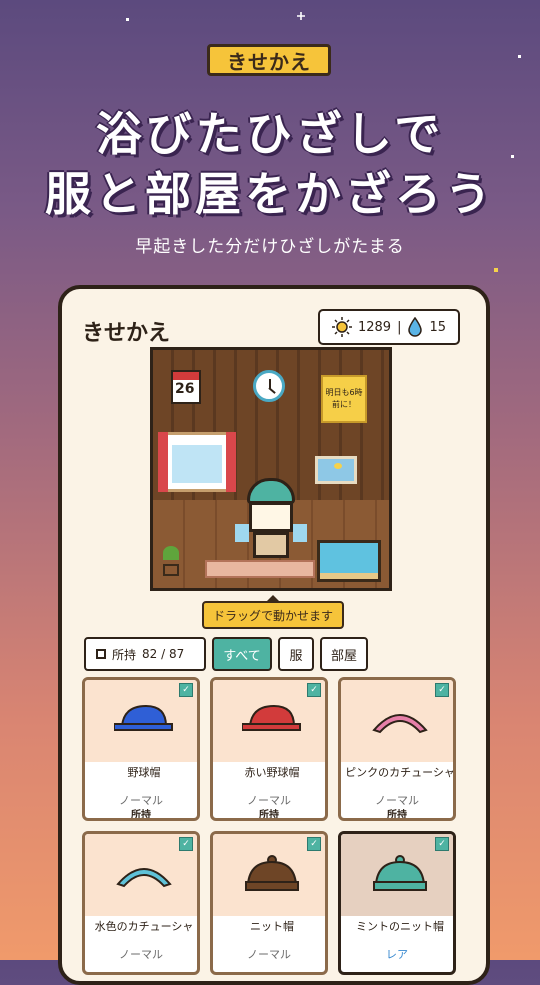  Describe the element at coordinates (400, 926) in the screenshot. I see `item-name: ミントのニット帽` at that location.